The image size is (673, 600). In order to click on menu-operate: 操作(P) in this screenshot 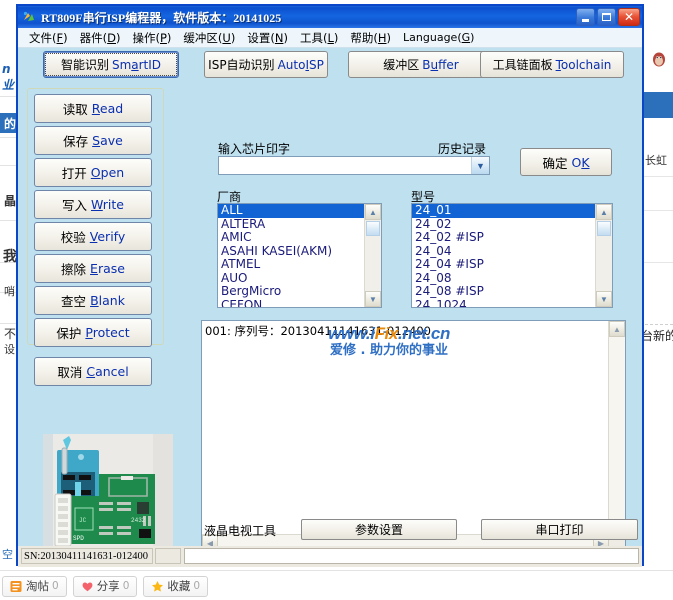, I will do `click(151, 38)`.